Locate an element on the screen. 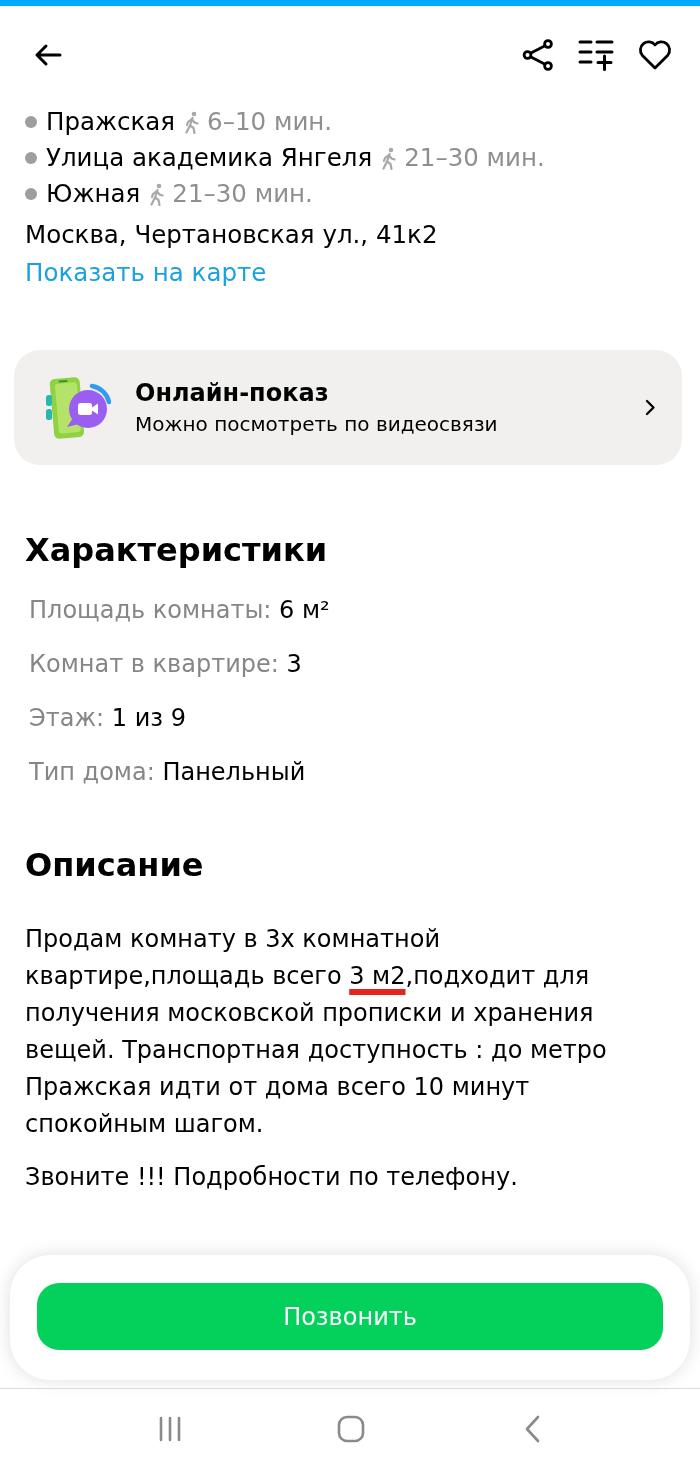 The image size is (700, 1469). list-plus-icon is located at coordinates (596, 55).